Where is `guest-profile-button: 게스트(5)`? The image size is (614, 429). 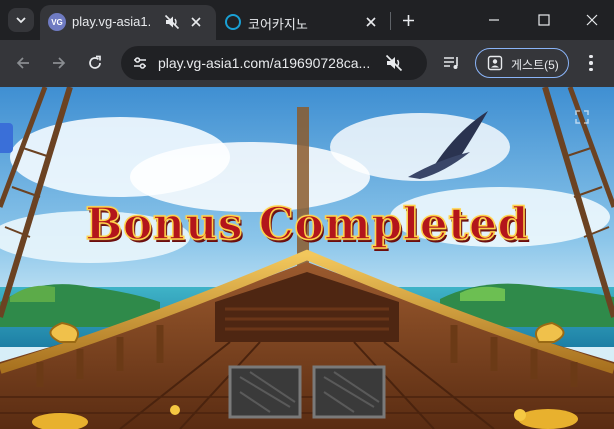 guest-profile-button: 게스트(5) is located at coordinates (522, 63).